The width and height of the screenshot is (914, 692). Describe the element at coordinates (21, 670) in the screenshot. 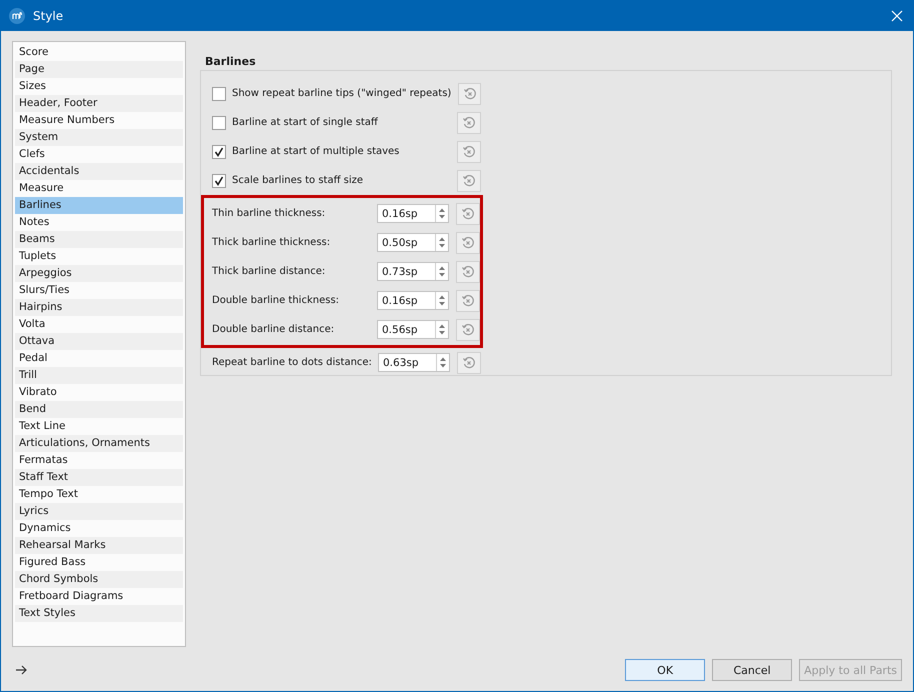

I see `arrow-right-icon` at that location.